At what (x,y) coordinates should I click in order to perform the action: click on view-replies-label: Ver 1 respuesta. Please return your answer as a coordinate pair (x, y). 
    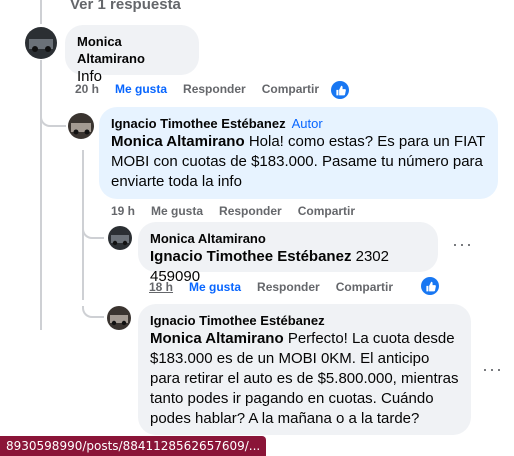
    Looking at the image, I should click on (125, 6).